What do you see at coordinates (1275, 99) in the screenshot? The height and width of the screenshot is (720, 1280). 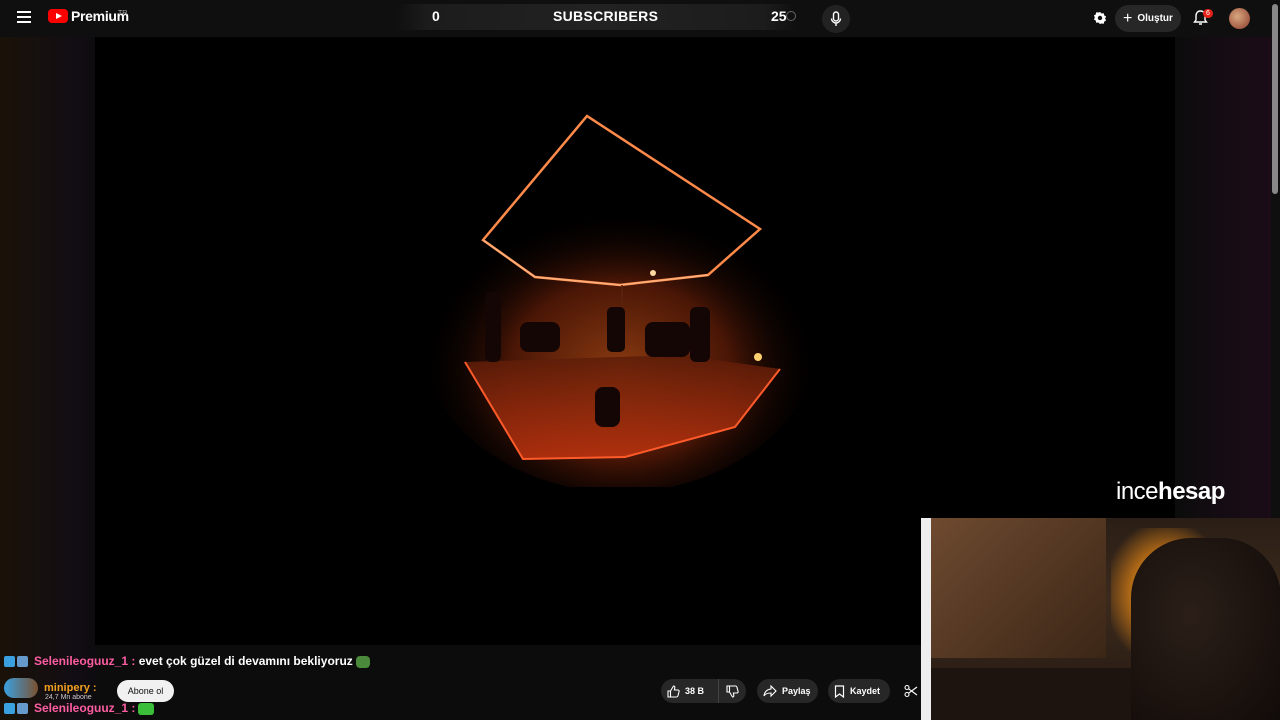 I see `page-scrollbar-thumb` at bounding box center [1275, 99].